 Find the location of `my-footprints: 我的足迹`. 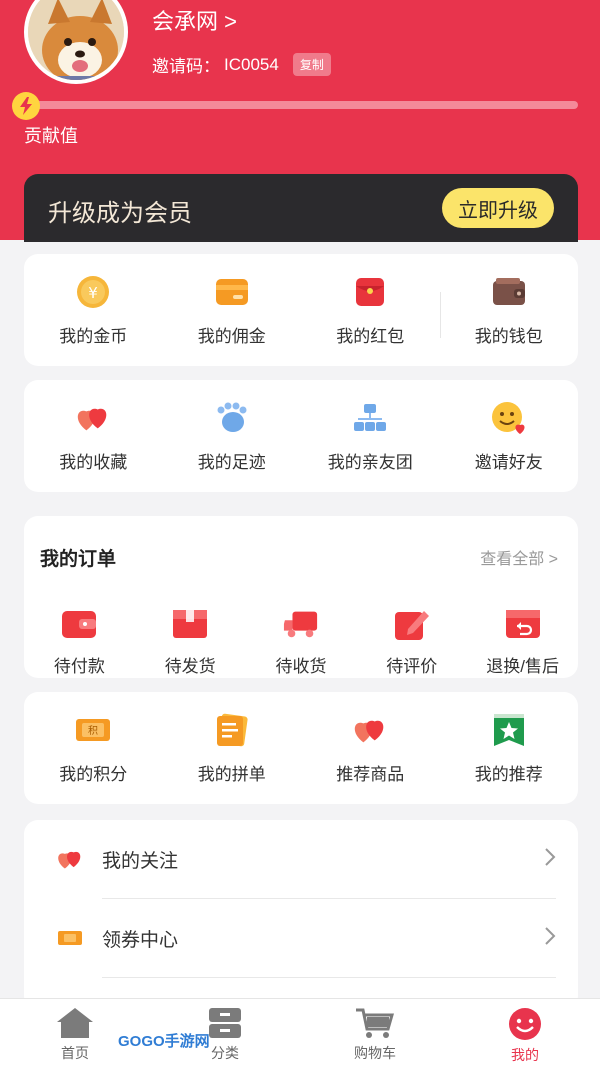

my-footprints: 我的足迹 is located at coordinates (232, 436).